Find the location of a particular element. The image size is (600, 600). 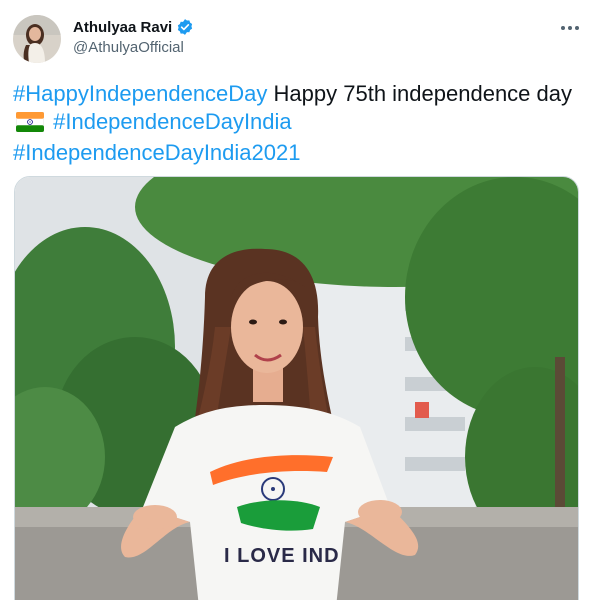

hashtag-link: #IndependenceDayIndia is located at coordinates (172, 121).